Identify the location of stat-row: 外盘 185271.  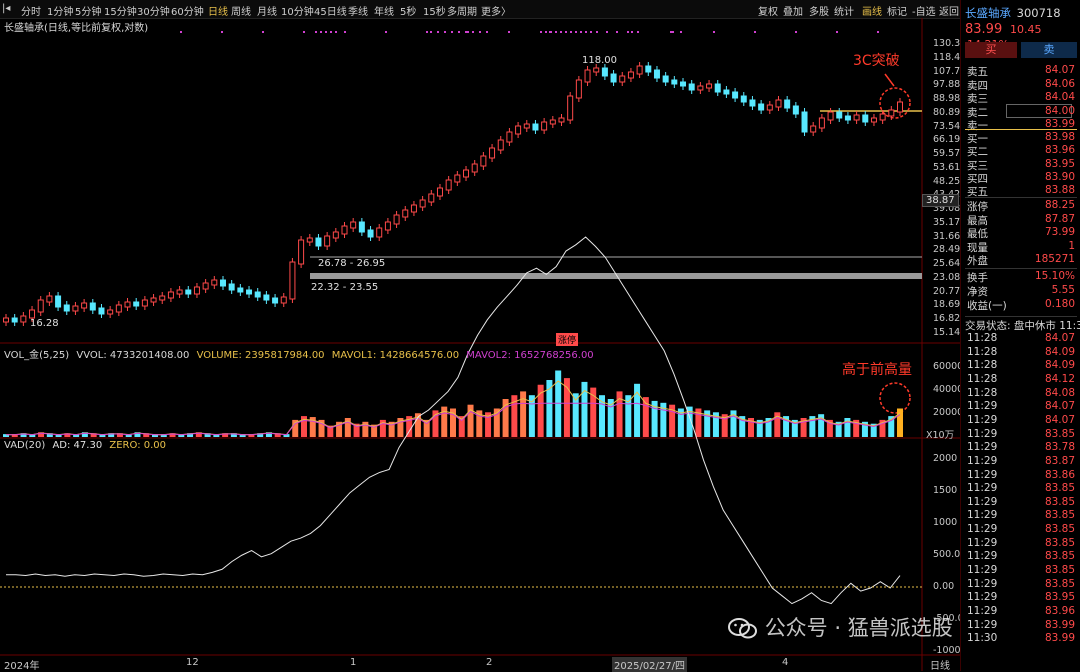
(1022, 260).